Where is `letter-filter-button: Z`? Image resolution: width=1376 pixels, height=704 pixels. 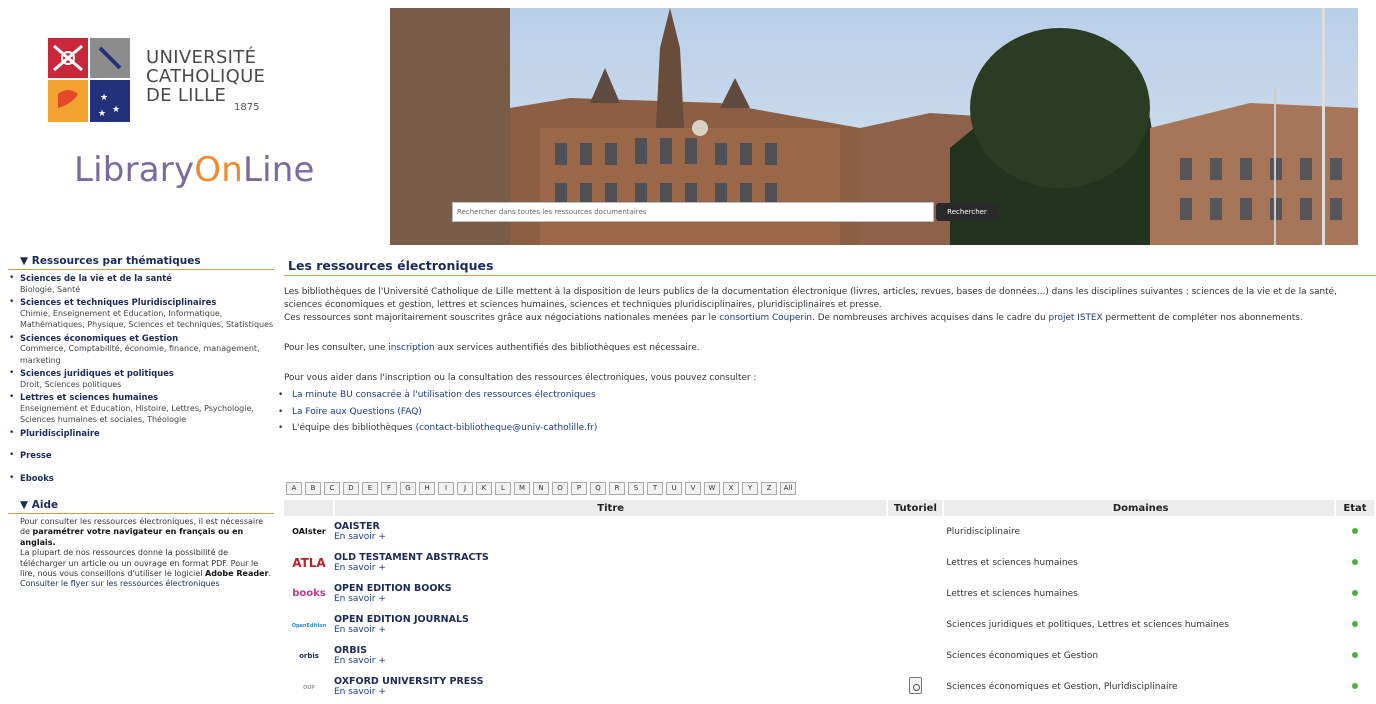 letter-filter-button: Z is located at coordinates (769, 488).